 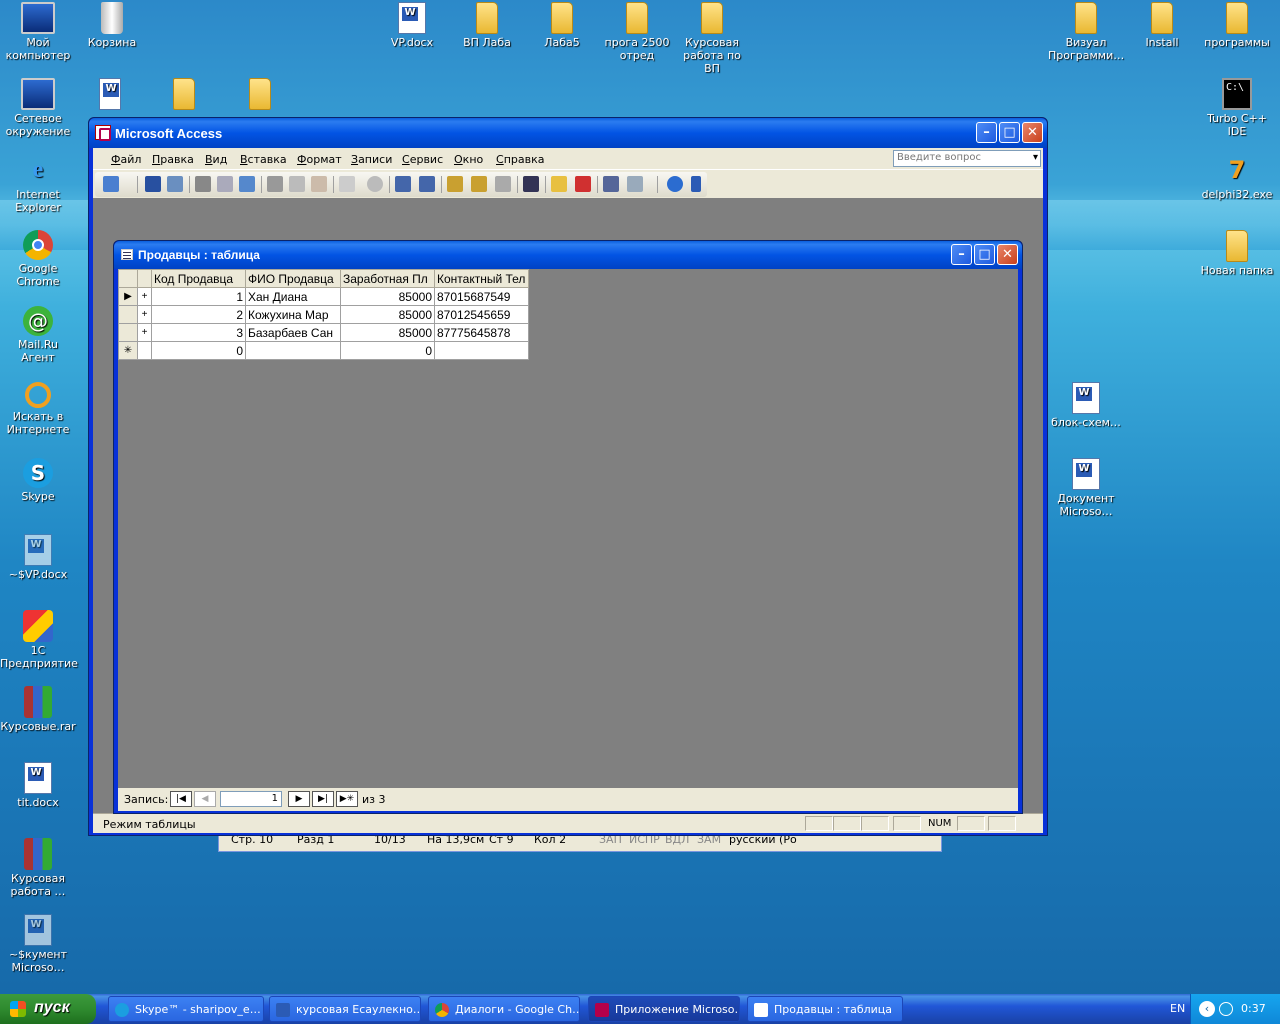 What do you see at coordinates (293, 314) in the screenshot?
I see `cell-name: Кожухина Мар` at bounding box center [293, 314].